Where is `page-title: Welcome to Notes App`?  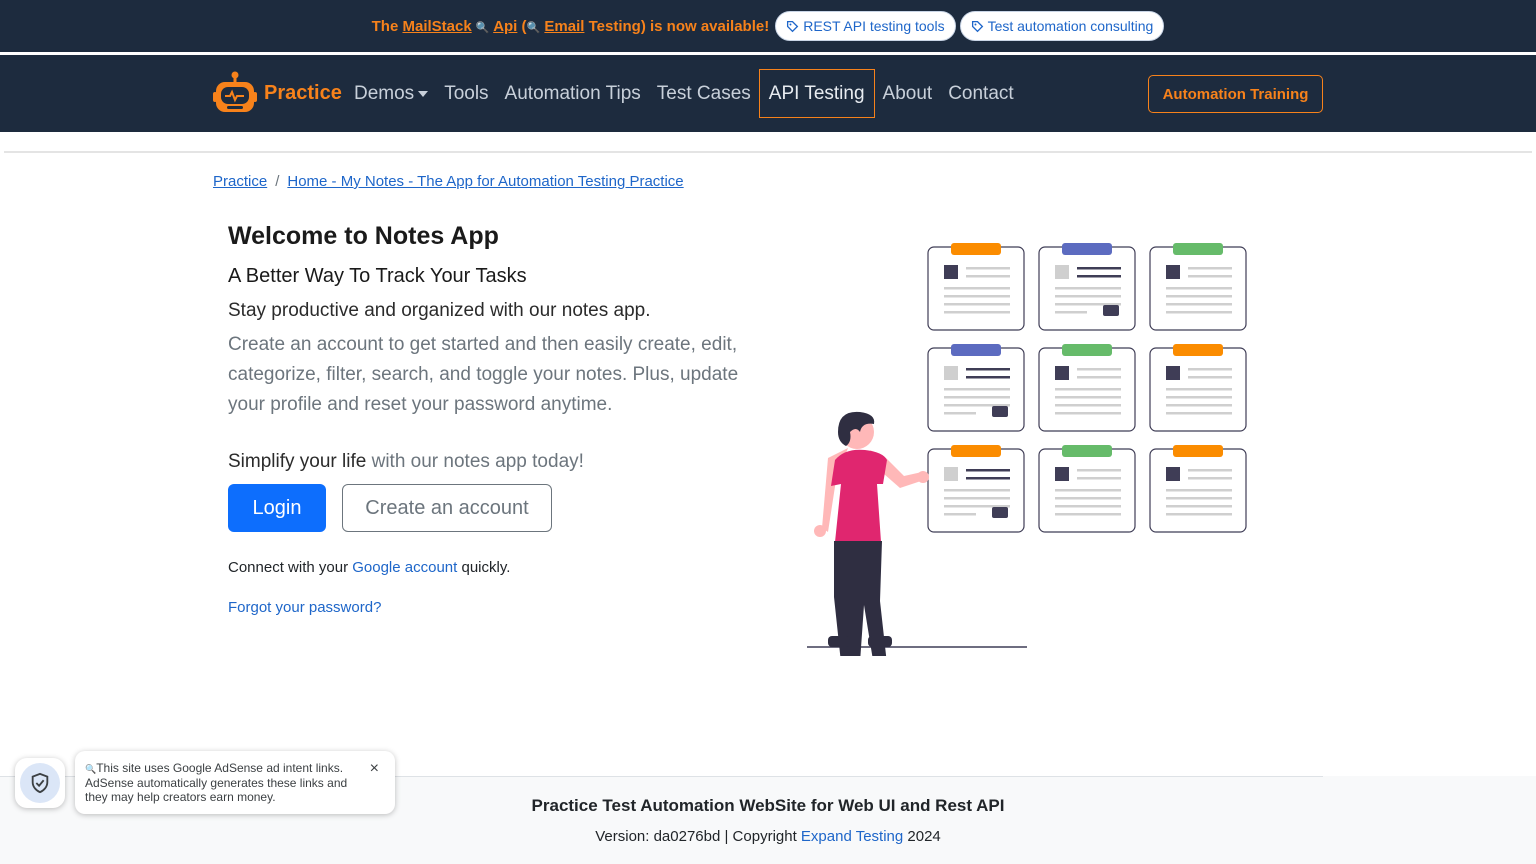
page-title: Welcome to Notes App is located at coordinates (363, 236).